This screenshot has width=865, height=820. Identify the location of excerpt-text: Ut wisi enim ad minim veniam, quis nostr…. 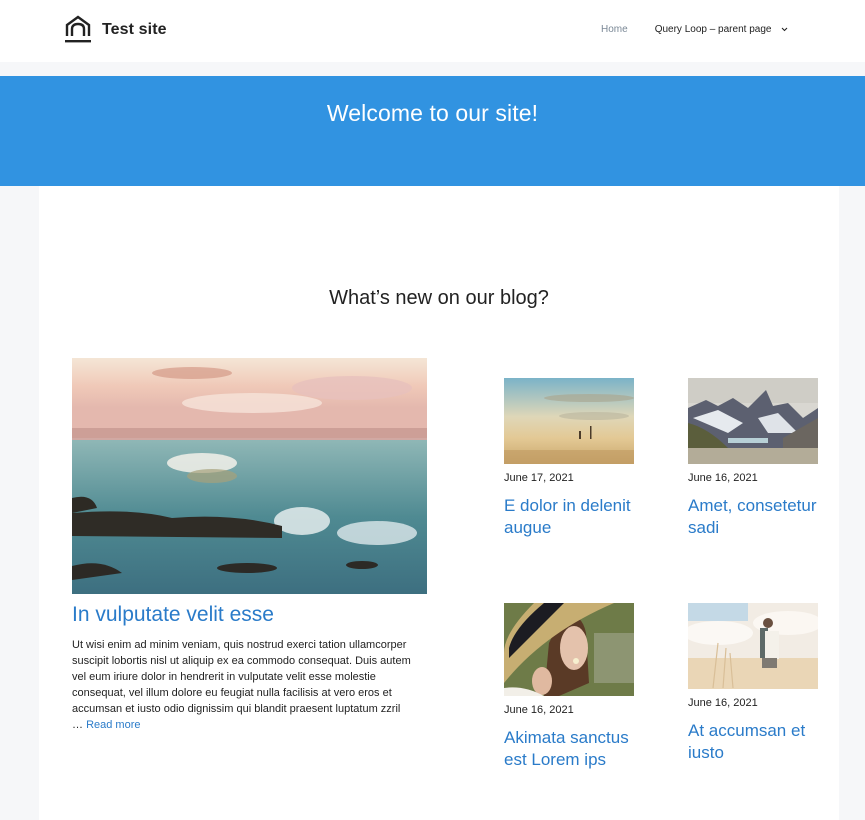
(241, 685).